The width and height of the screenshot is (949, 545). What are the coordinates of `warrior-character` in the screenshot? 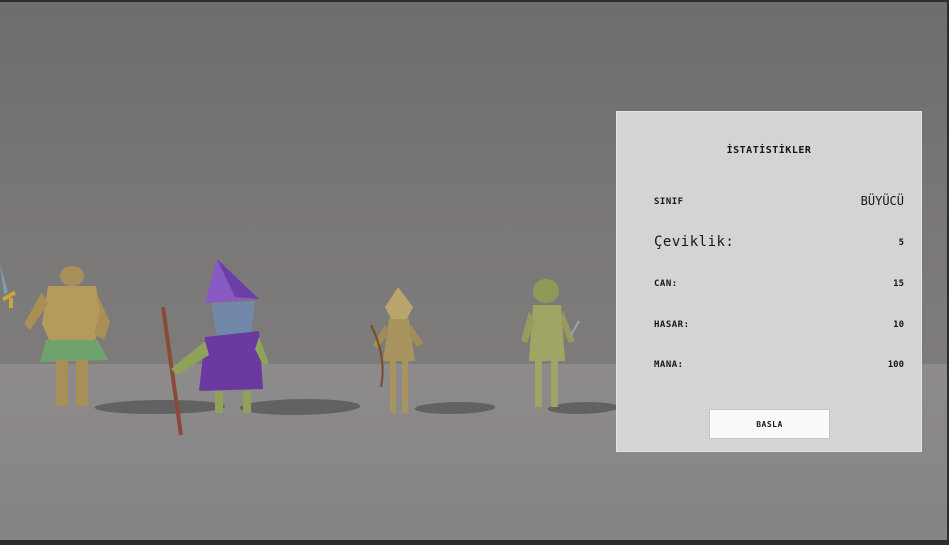 It's located at (65, 339).